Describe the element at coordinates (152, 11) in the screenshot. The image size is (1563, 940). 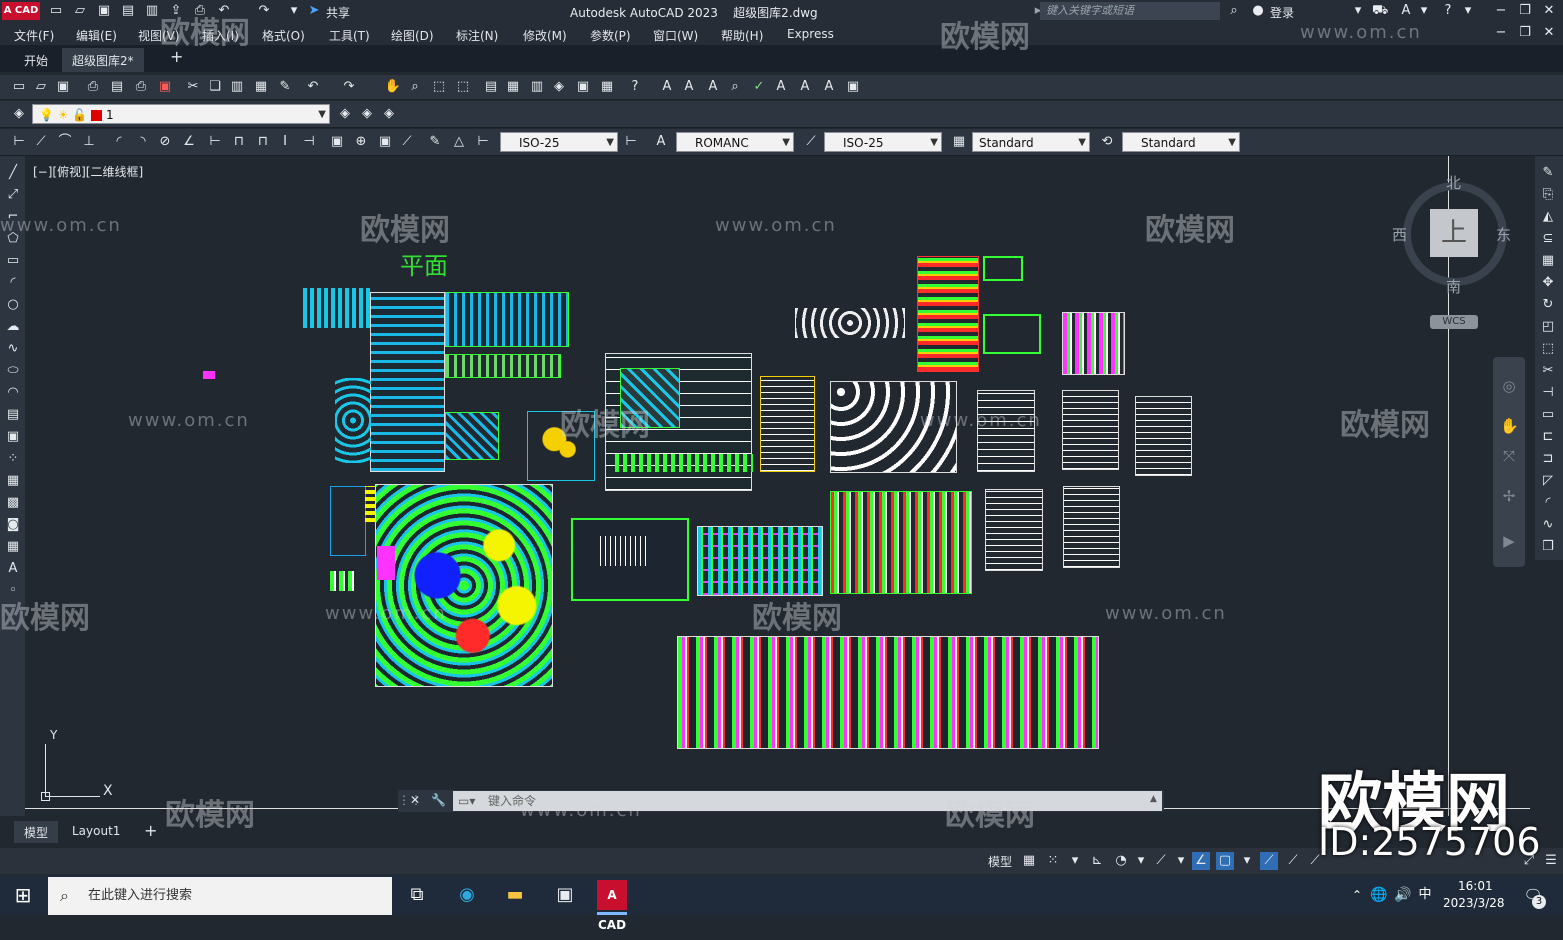
I see `open-web-icon: ▥` at that location.